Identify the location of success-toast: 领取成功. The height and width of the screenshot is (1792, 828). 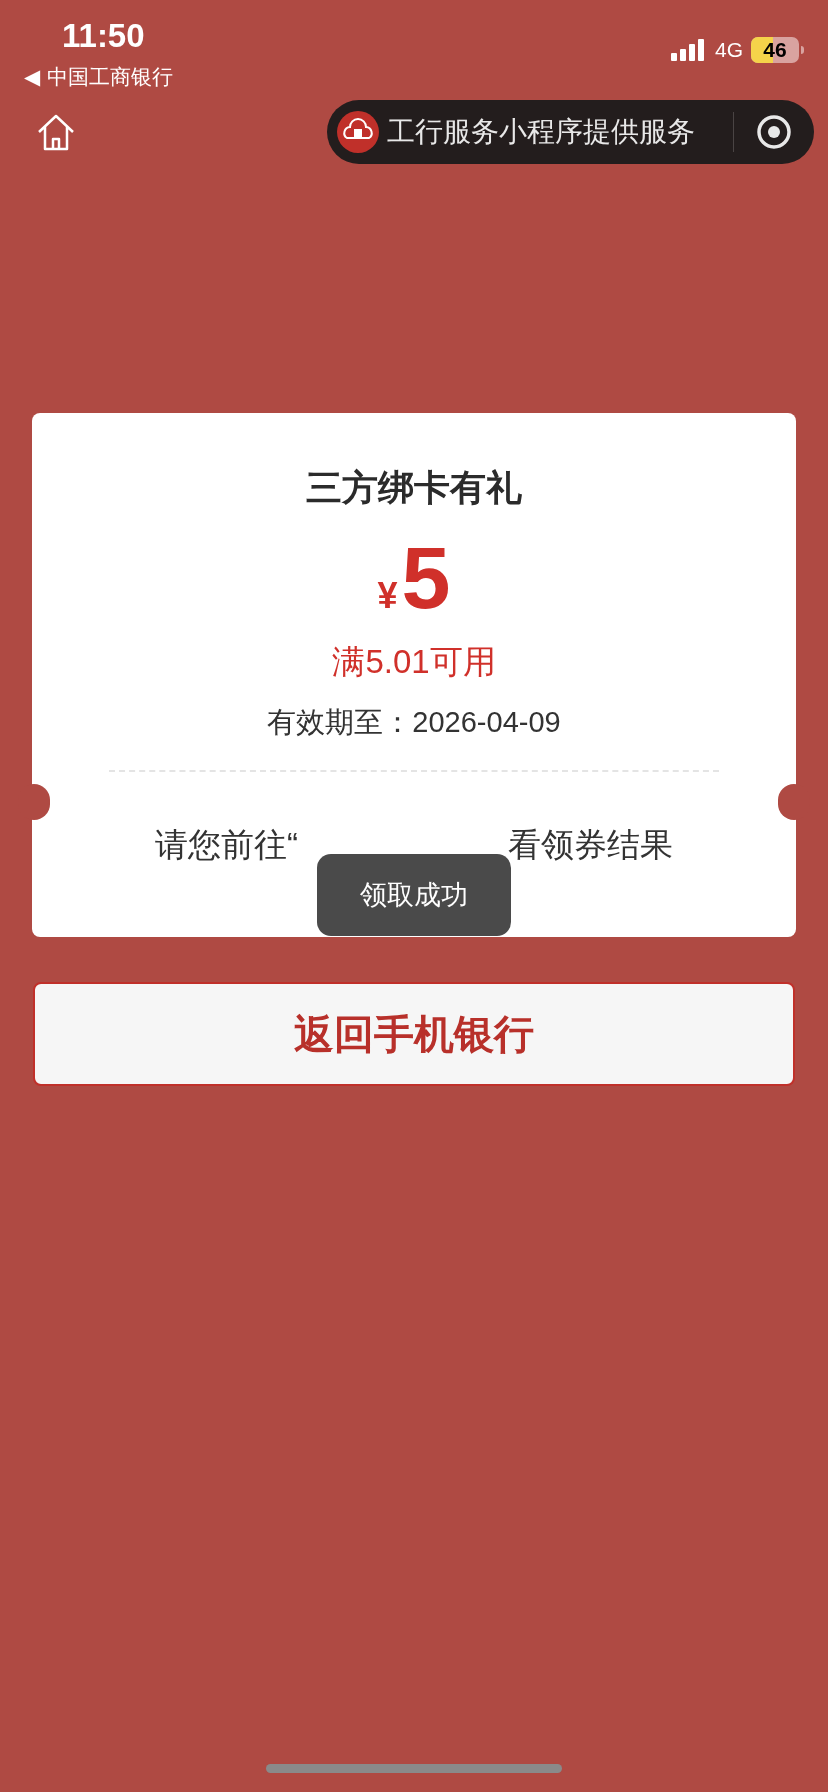
(414, 895).